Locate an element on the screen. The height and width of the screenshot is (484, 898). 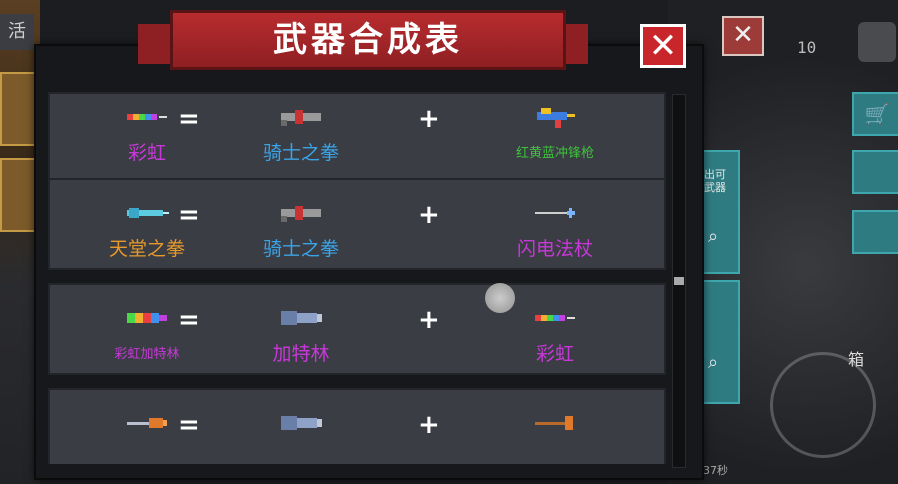
ingredient-b-cell: 红黄蓝冲锋枪 is located at coordinates (555, 131).